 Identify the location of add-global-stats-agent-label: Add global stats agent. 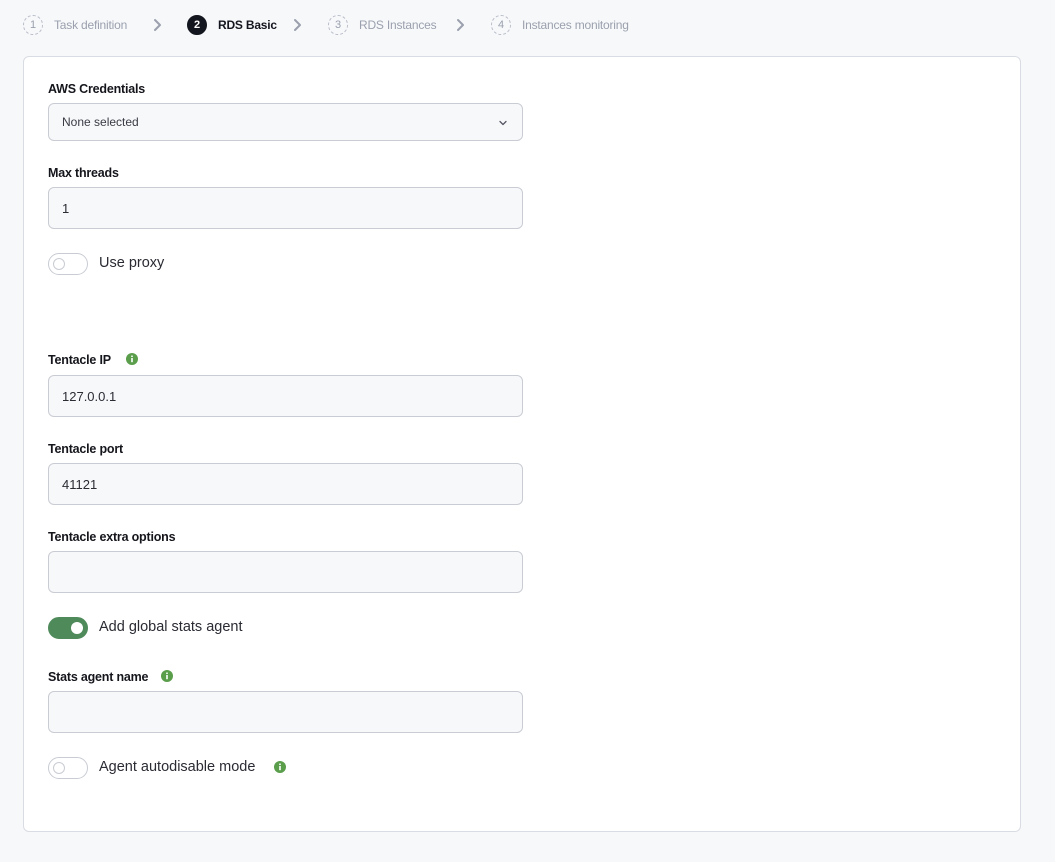
(171, 627).